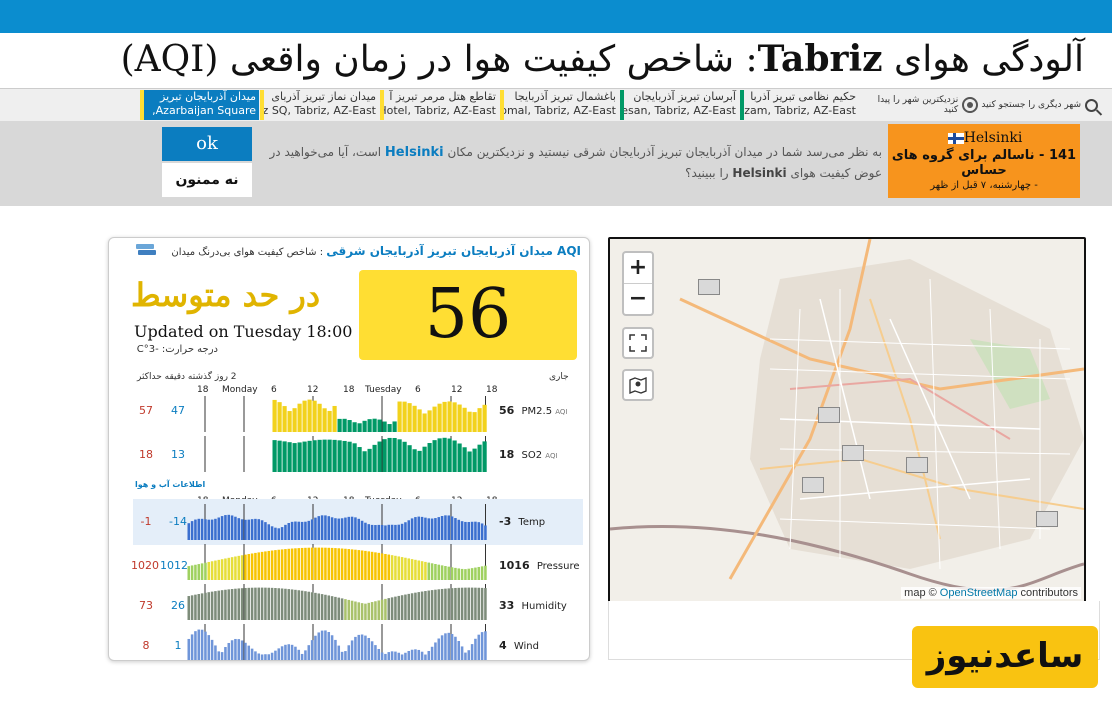  I want to click on humidity-history-chart, so click(337, 602).